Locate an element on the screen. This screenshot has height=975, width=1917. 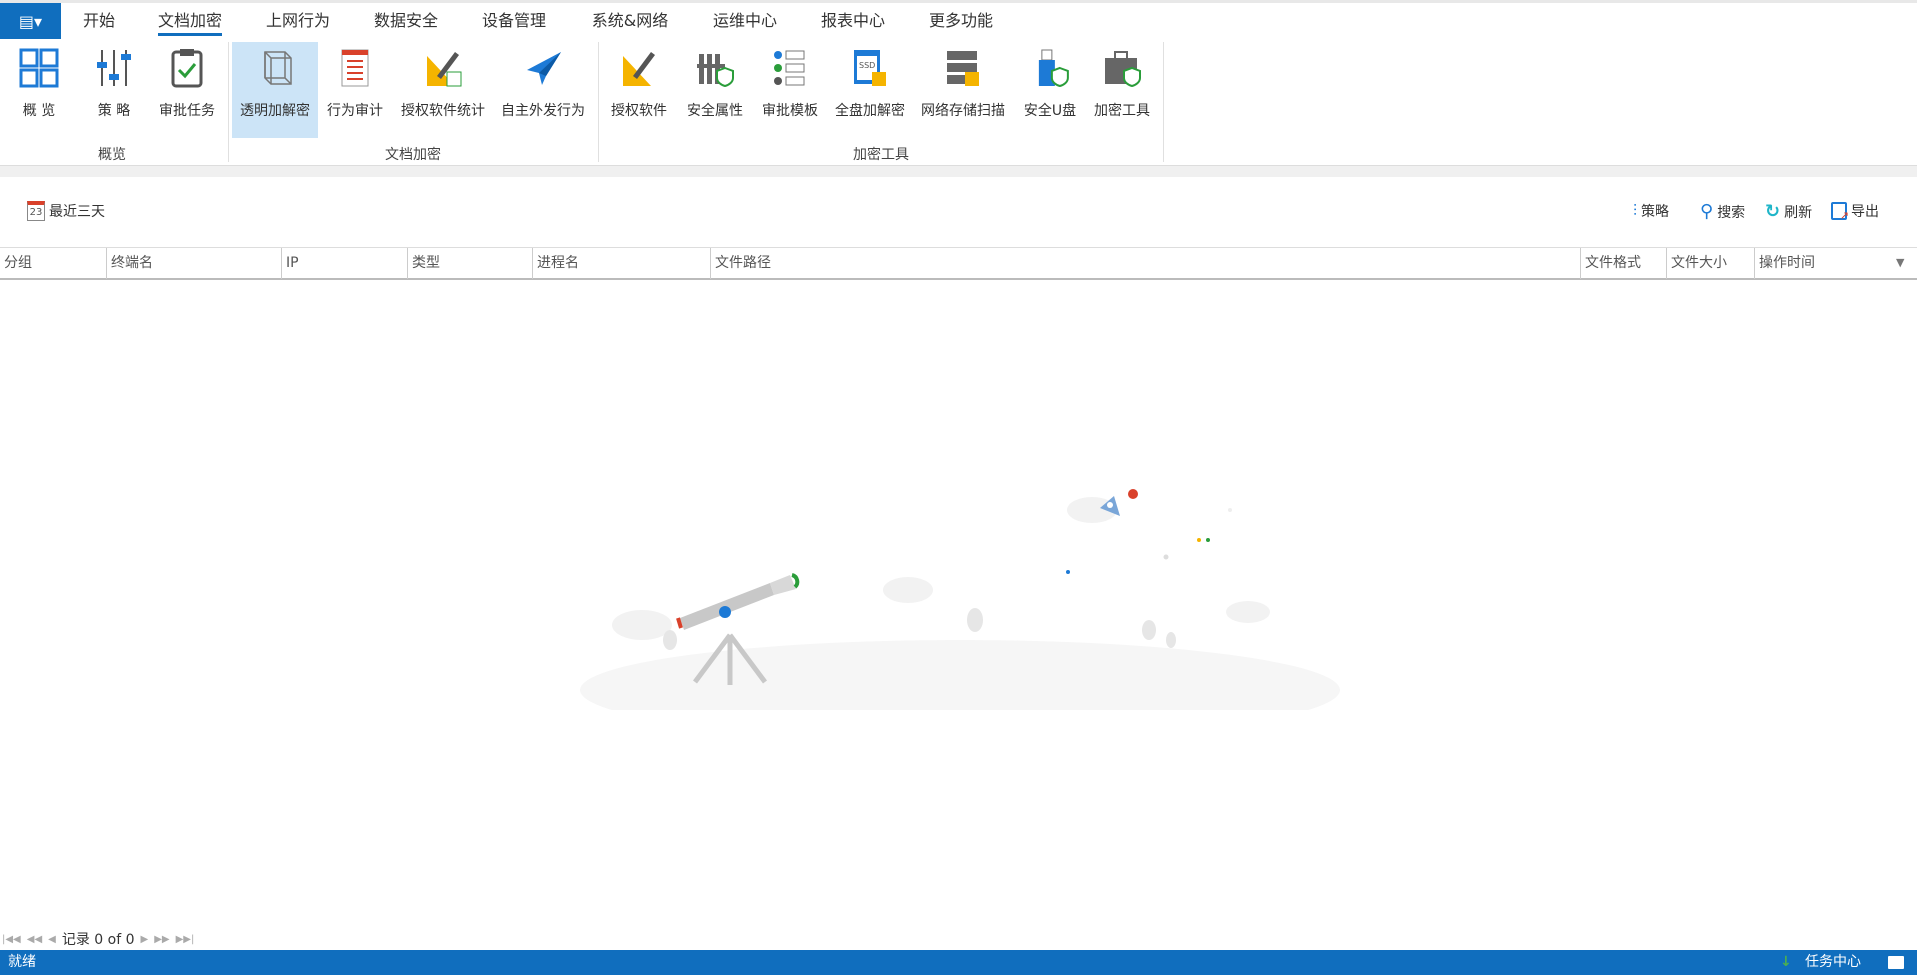
clipboard-check-icon is located at coordinates (187, 68).